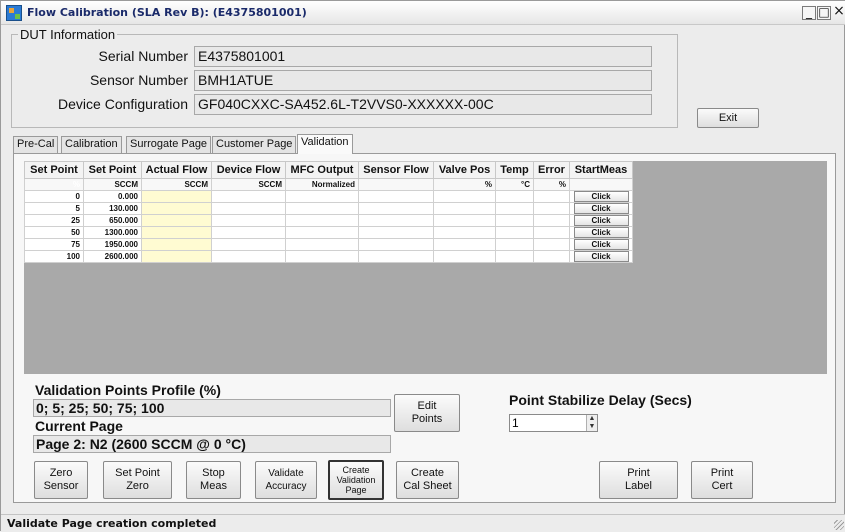 This screenshot has width=845, height=532. What do you see at coordinates (551, 170) in the screenshot?
I see `col-header-error: Error` at bounding box center [551, 170].